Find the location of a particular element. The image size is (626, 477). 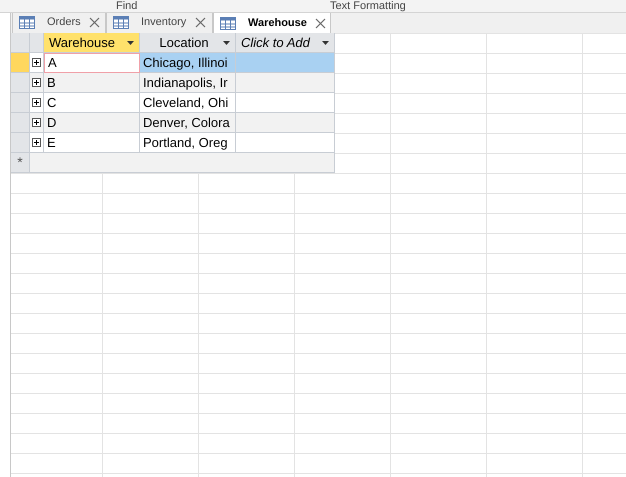

select-all-corner is located at coordinates (20, 43).